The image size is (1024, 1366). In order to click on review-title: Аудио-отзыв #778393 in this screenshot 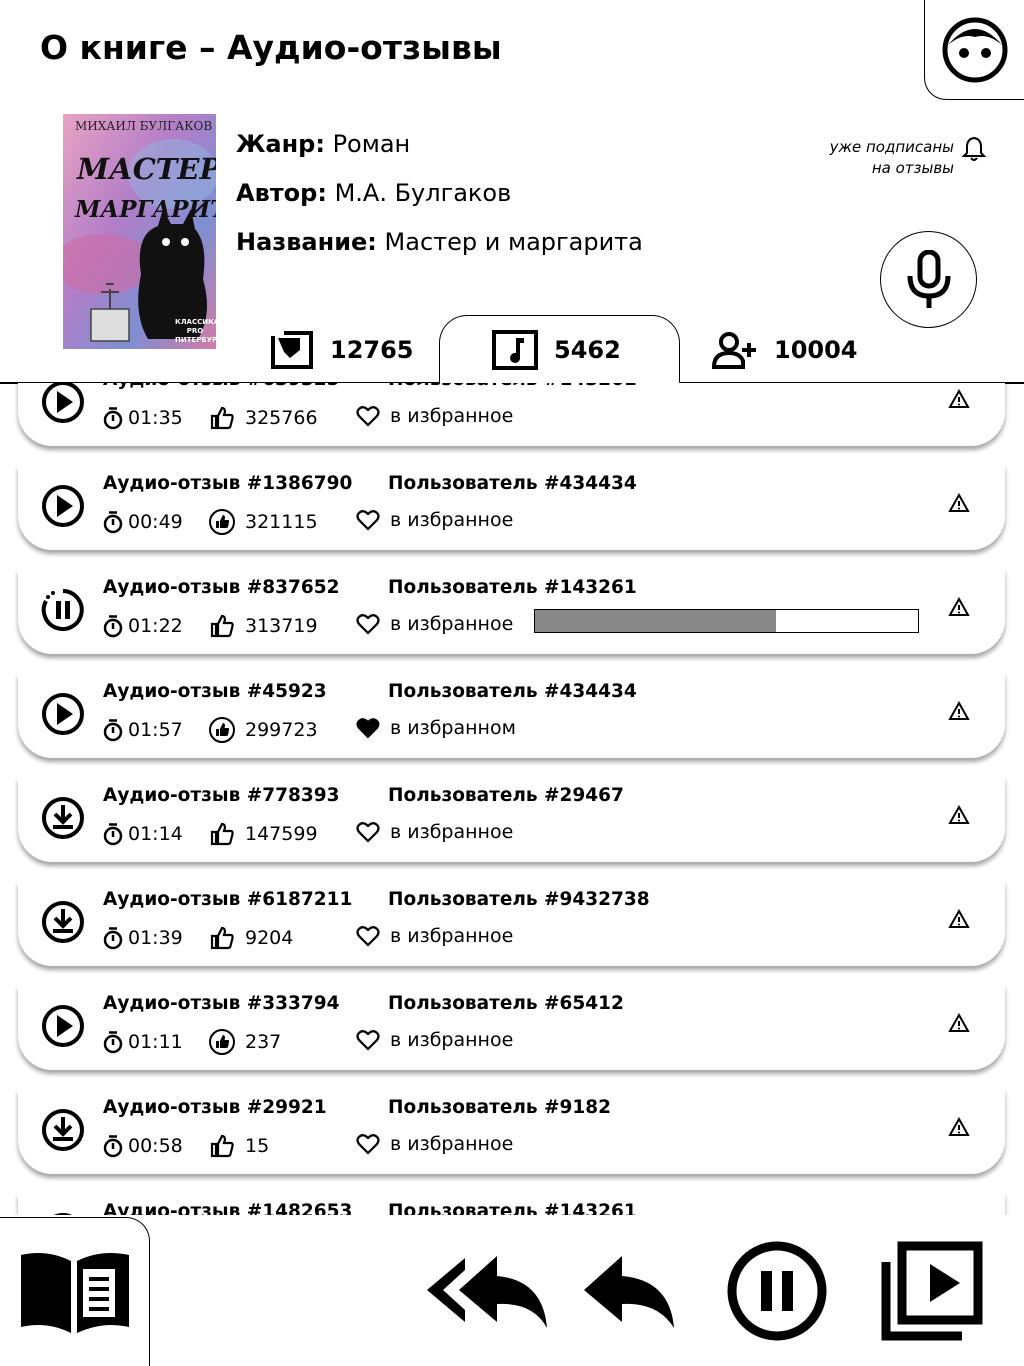, I will do `click(221, 795)`.